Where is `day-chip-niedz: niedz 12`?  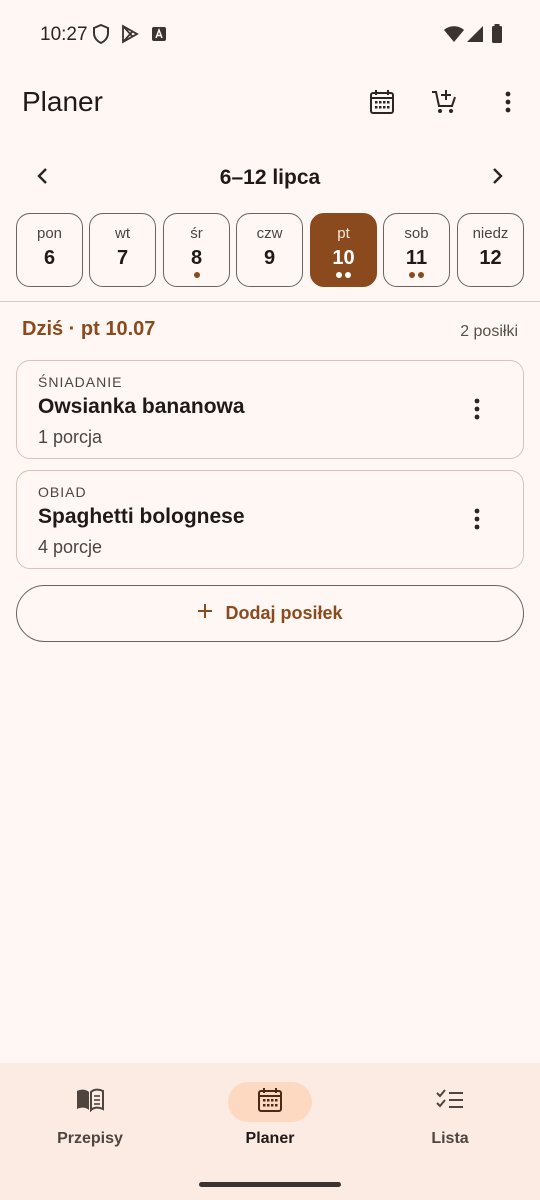
day-chip-niedz: niedz 12 is located at coordinates (490, 250).